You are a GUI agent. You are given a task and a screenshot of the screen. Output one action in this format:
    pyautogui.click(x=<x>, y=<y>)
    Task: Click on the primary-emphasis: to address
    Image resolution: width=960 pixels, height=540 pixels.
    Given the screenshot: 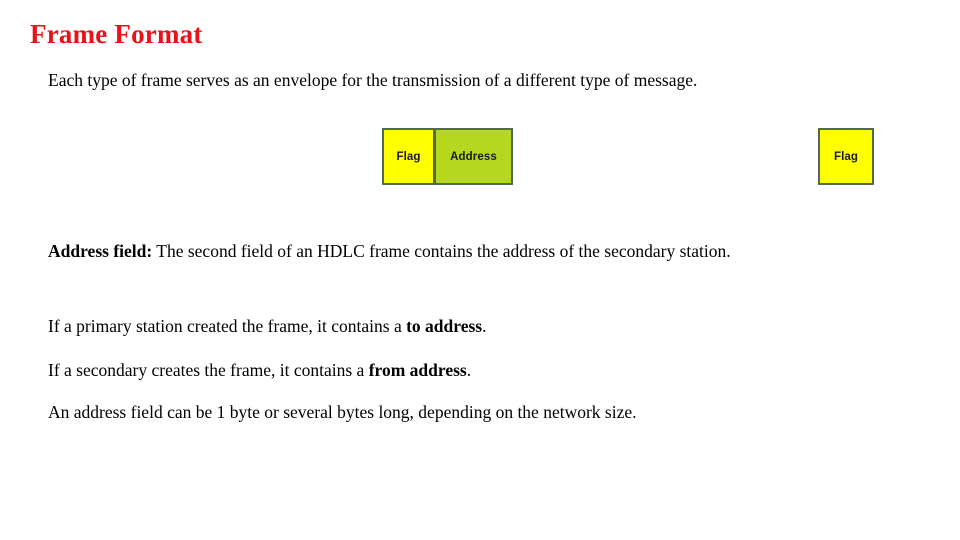 What is the action you would take?
    pyautogui.click(x=444, y=326)
    